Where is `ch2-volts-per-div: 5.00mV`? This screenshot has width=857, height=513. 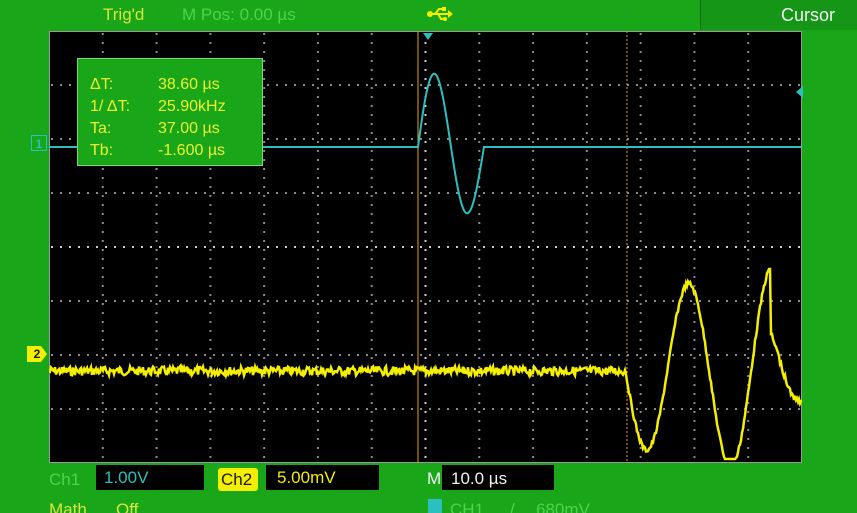
ch2-volts-per-div: 5.00mV is located at coordinates (306, 478).